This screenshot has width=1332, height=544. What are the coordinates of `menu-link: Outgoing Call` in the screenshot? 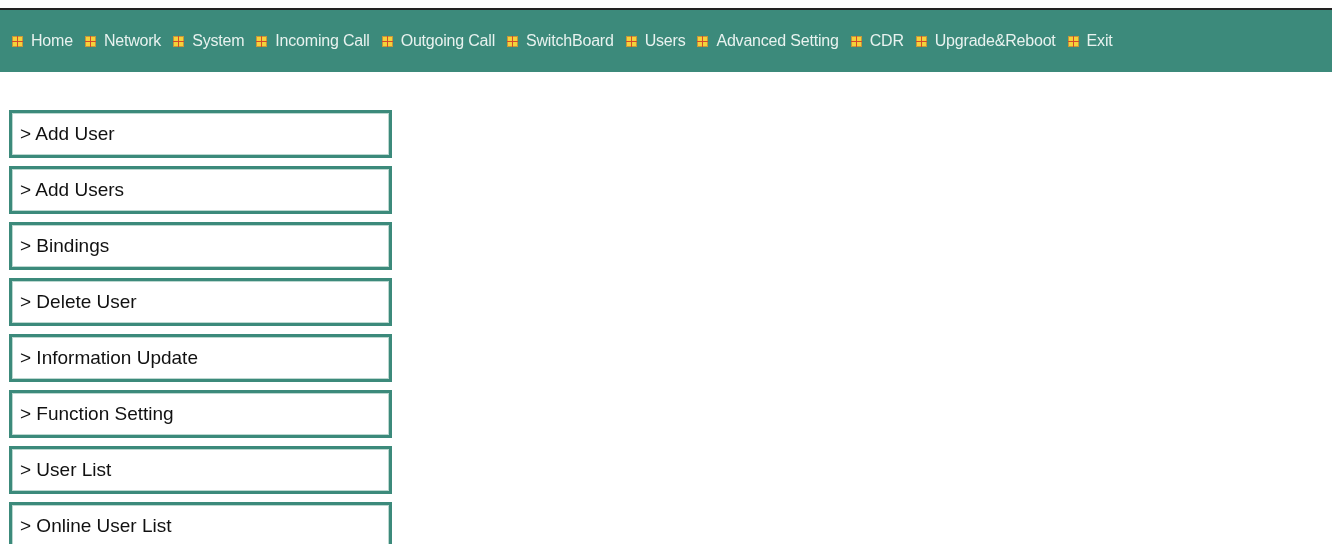 It's located at (448, 41).